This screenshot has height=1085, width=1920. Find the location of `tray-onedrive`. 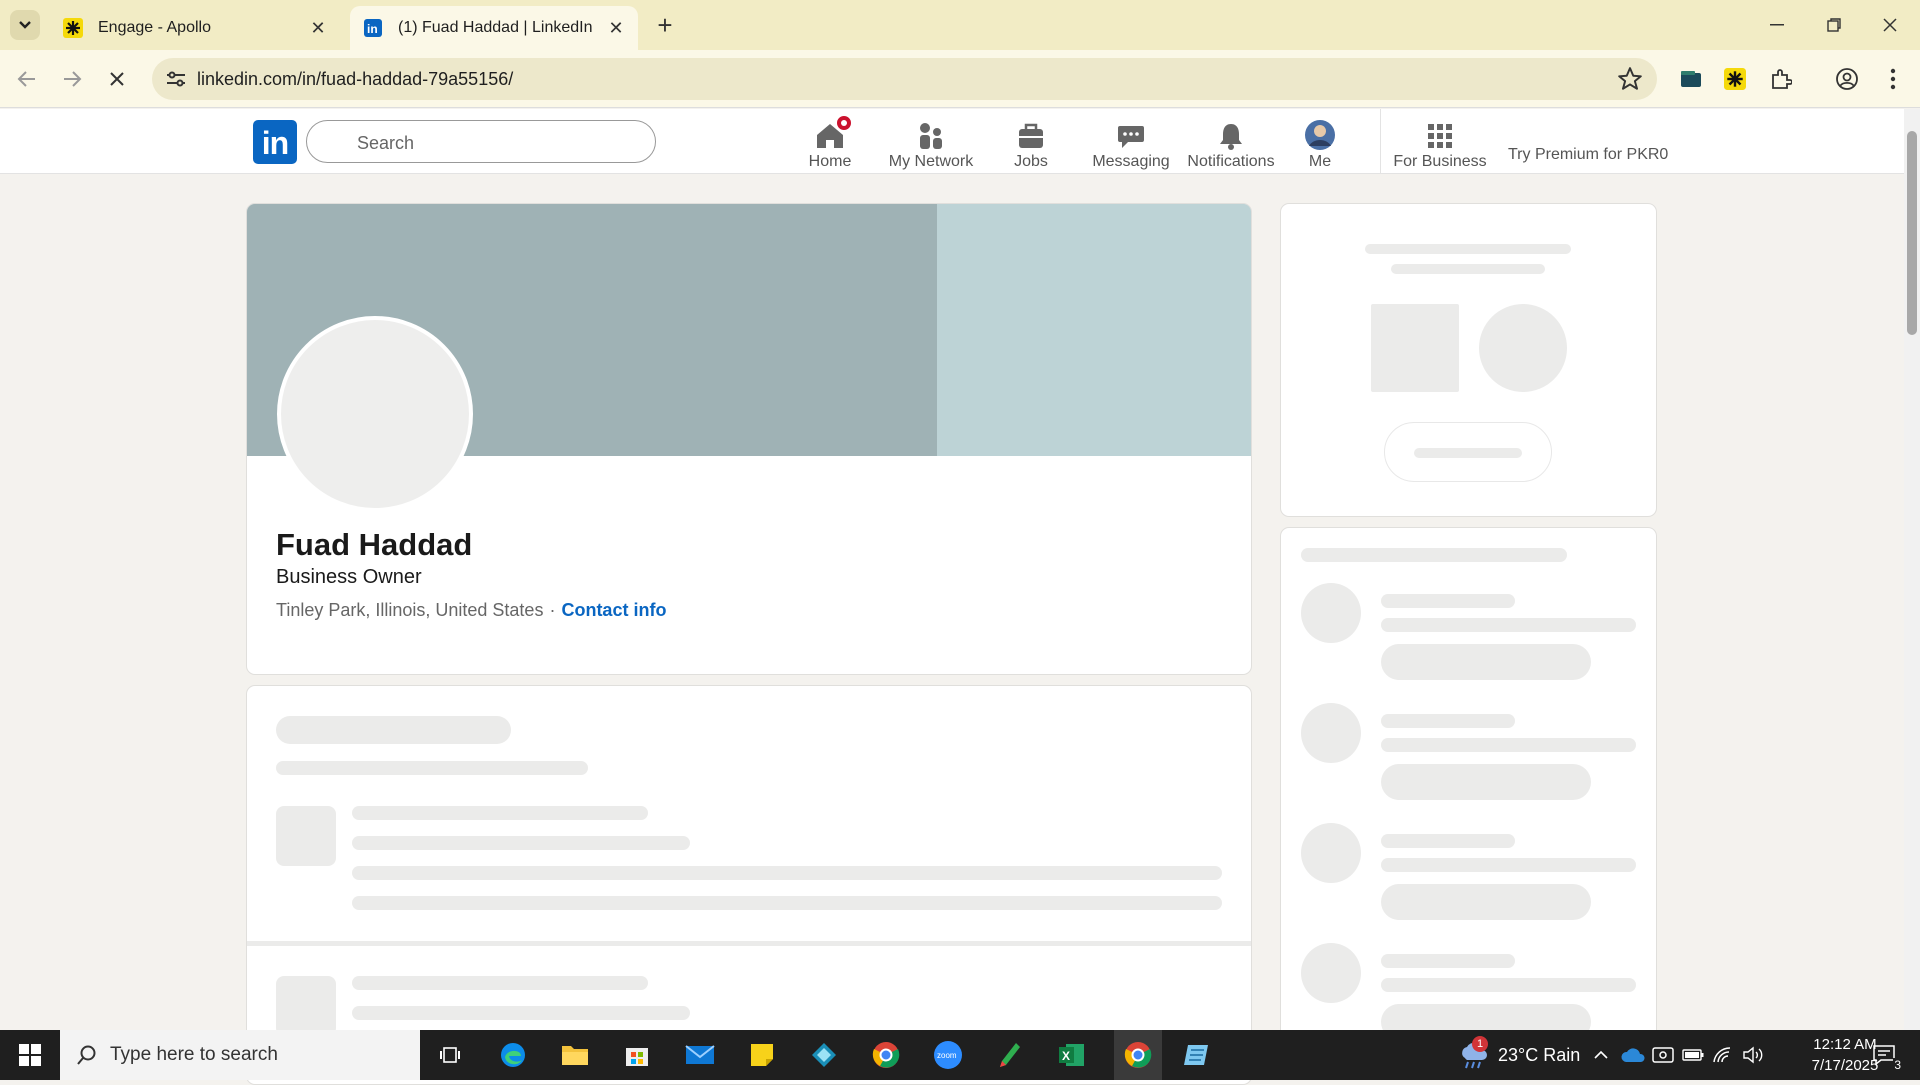

tray-onedrive is located at coordinates (1633, 1055).